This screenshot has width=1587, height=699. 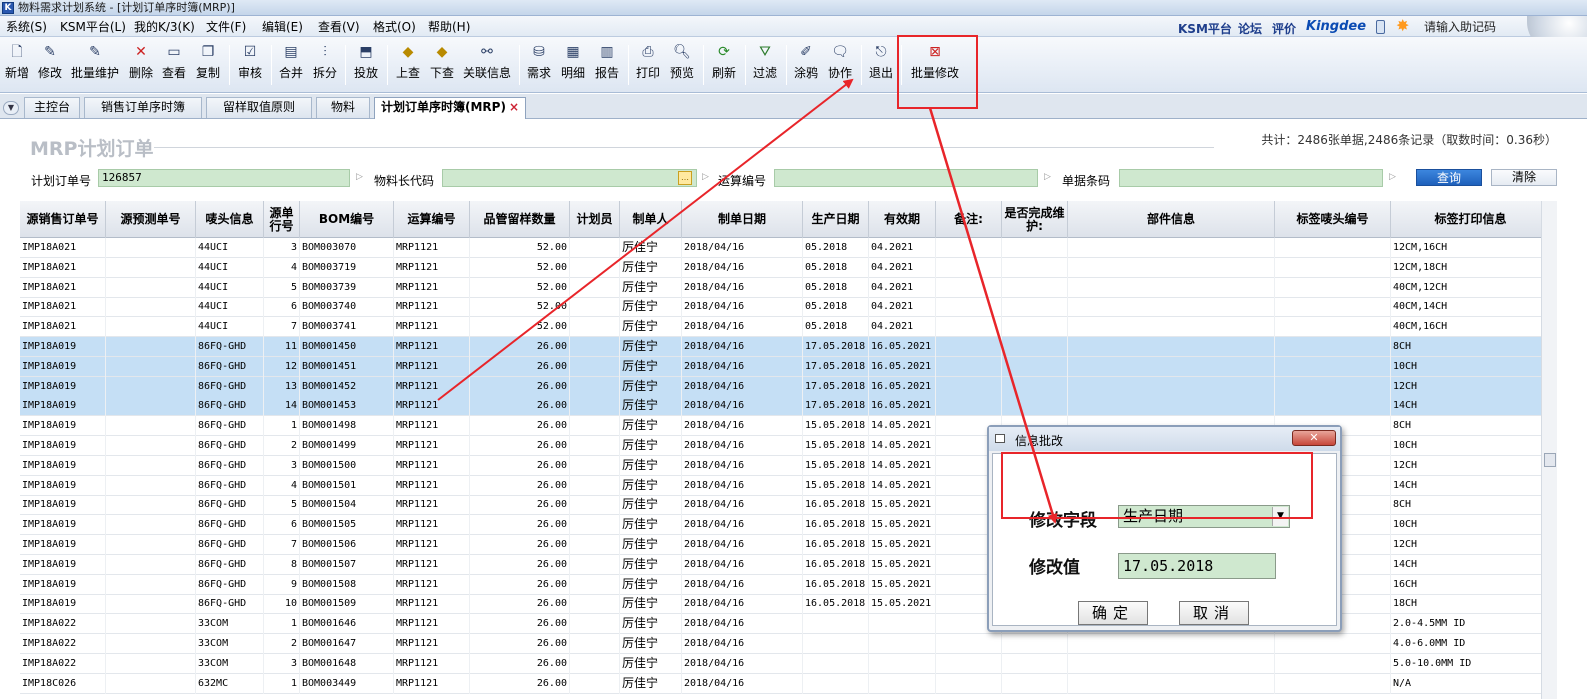 What do you see at coordinates (151, 219) in the screenshot?
I see `column-header: 源预测单号` at bounding box center [151, 219].